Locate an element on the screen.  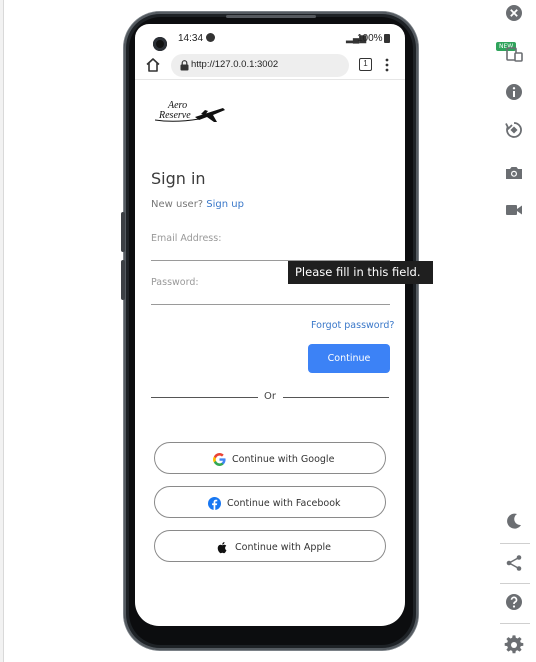
apple-signin-button: Continue with Apple is located at coordinates (270, 546).